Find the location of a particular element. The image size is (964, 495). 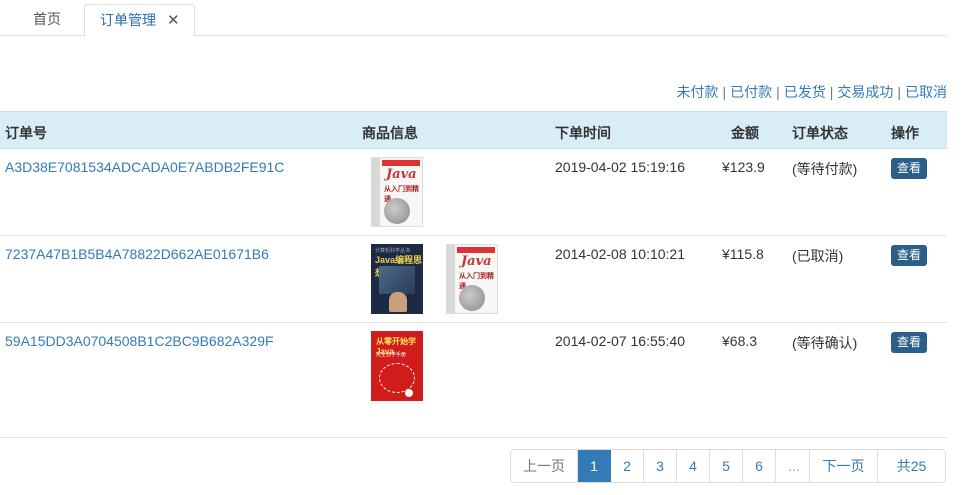

header-amount: 金额 is located at coordinates (745, 133).